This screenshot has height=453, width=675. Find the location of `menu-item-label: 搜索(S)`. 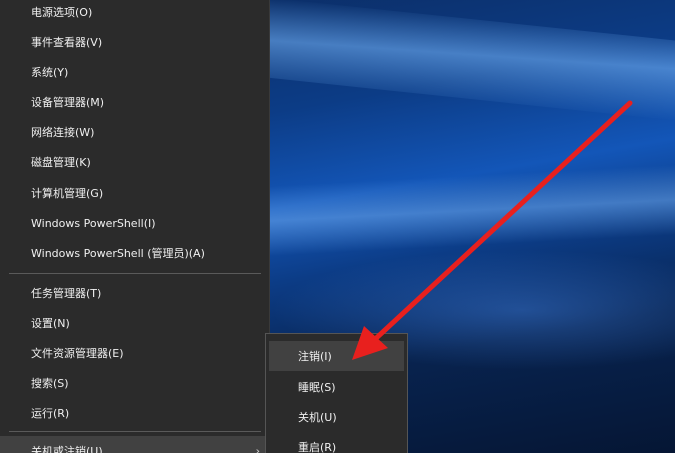

menu-item-label: 搜索(S) is located at coordinates (50, 383).